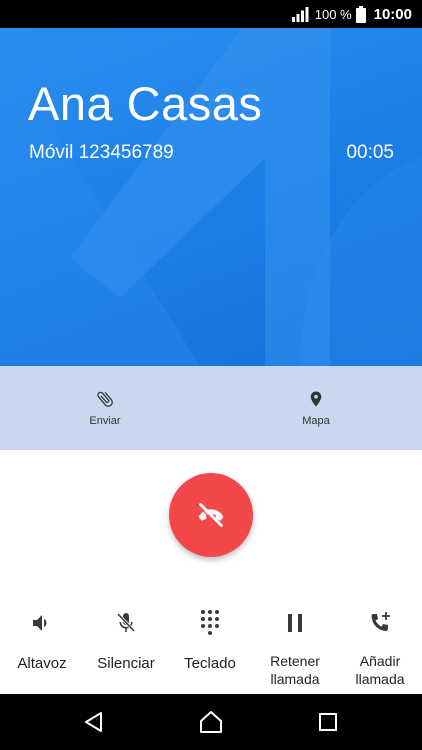  I want to click on paperclip-icon, so click(105, 399).